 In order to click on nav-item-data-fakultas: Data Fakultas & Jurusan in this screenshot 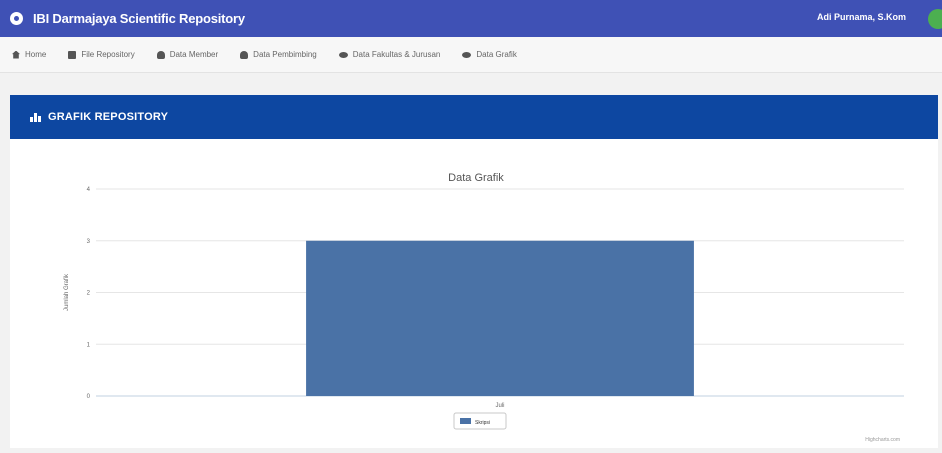, I will do `click(389, 54)`.